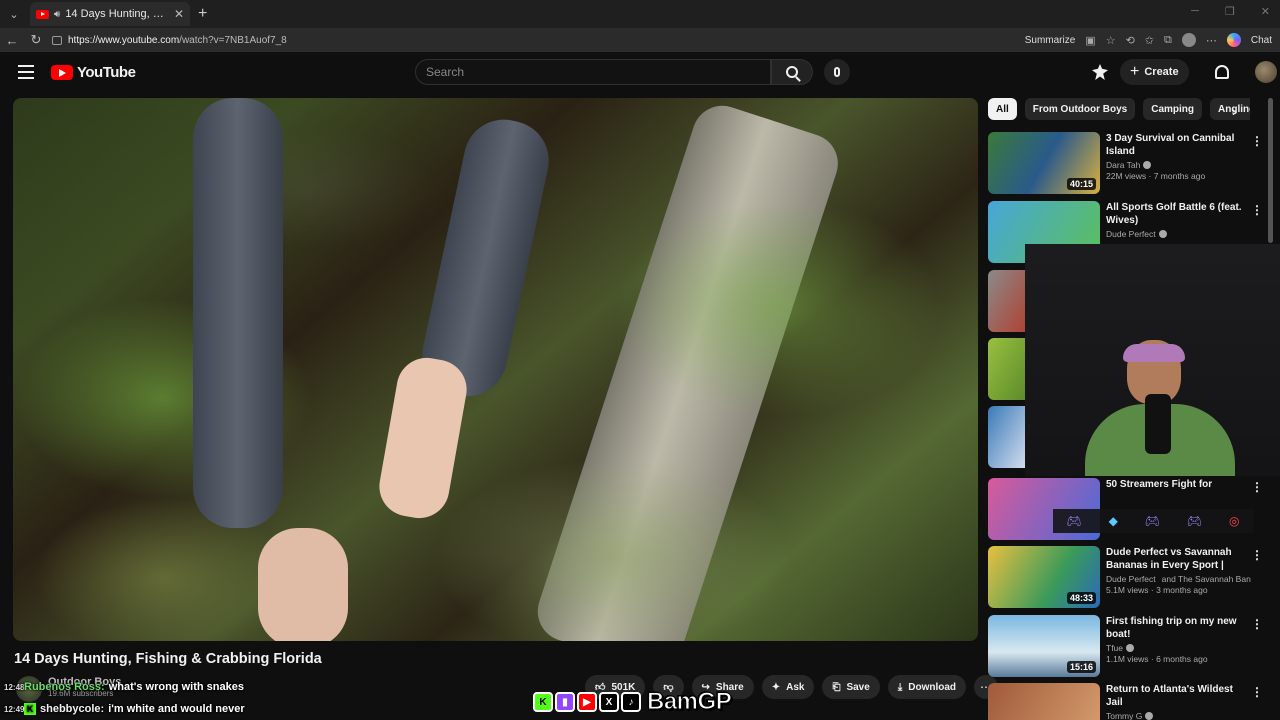 The height and width of the screenshot is (720, 1280). Describe the element at coordinates (1002, 109) in the screenshot. I see `chip-all: All` at that location.